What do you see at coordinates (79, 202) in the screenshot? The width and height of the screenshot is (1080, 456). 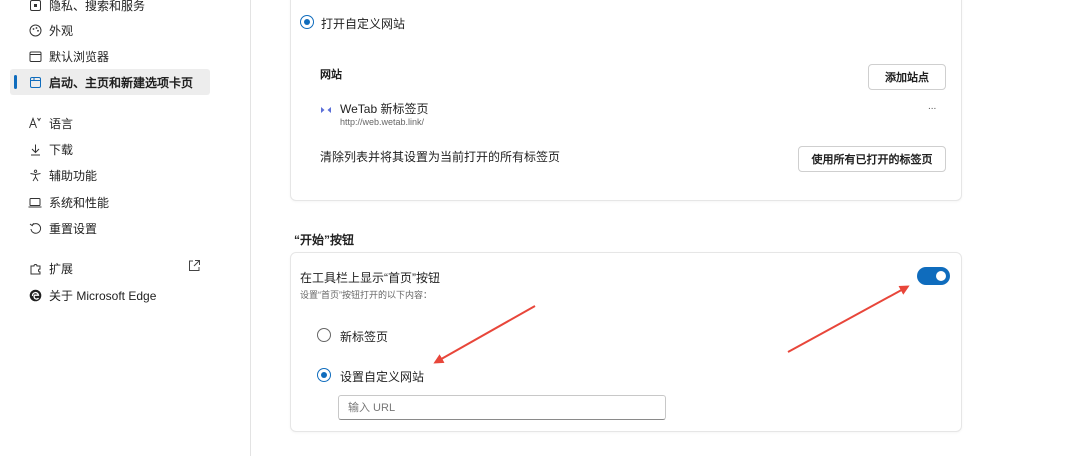 I see `sidebar-item-label: 系统和性能` at bounding box center [79, 202].